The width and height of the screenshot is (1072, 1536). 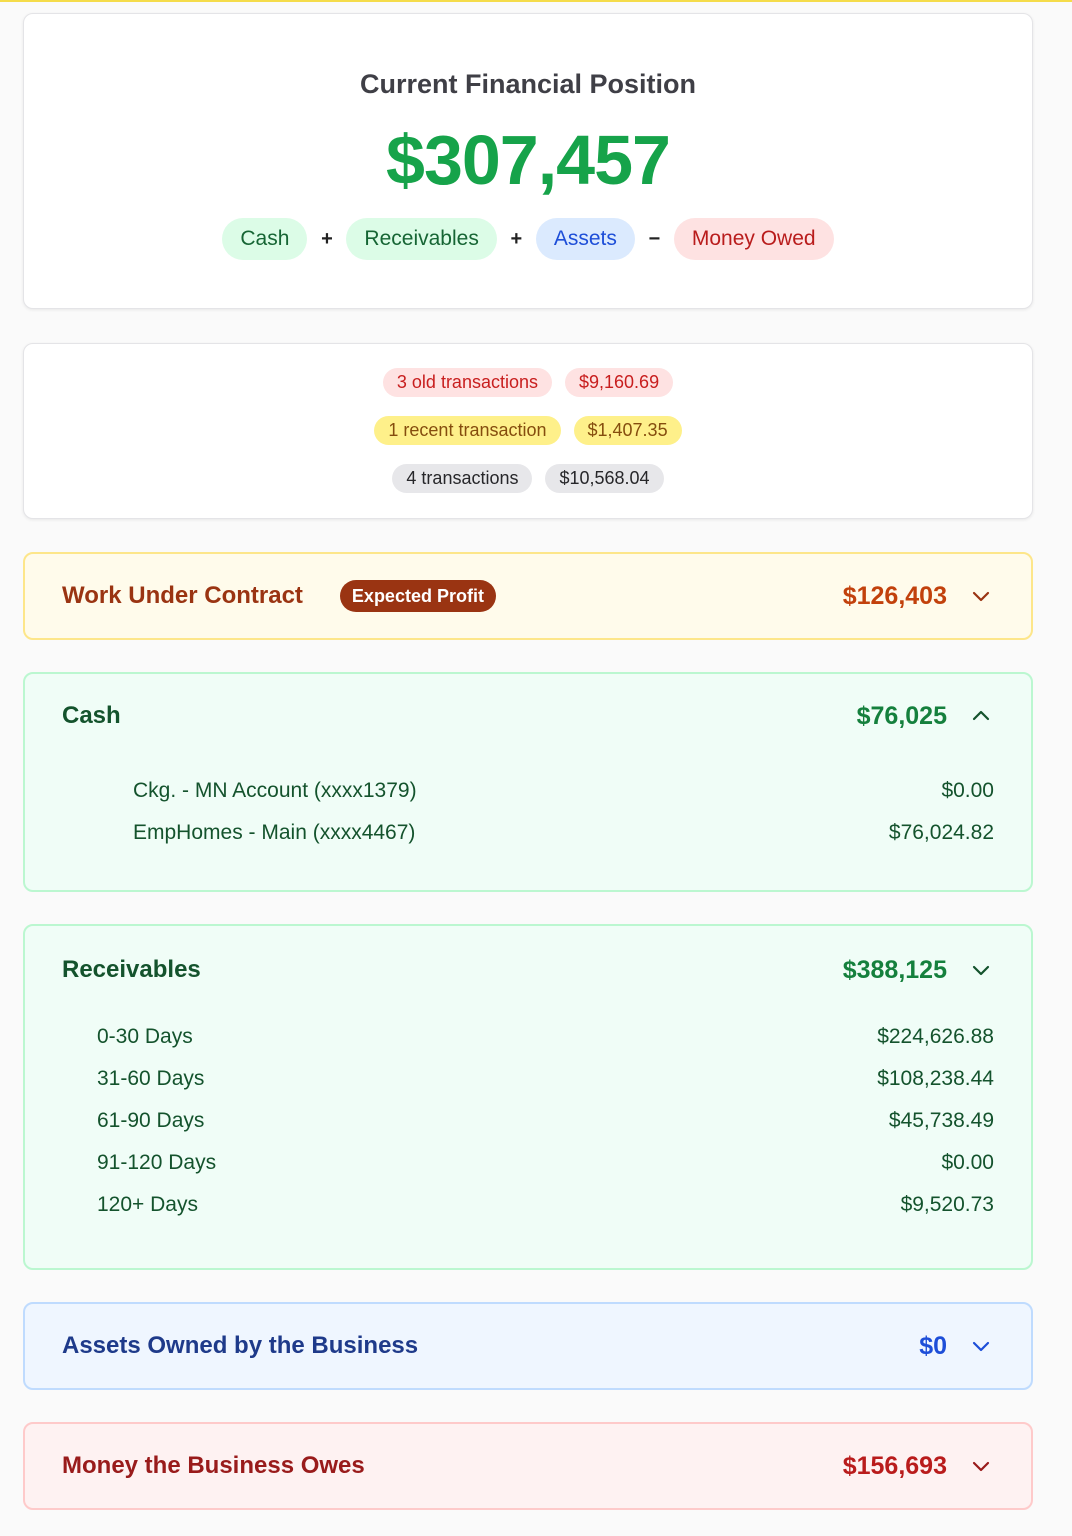 I want to click on receivables-bucket-row: 120+ Days $9,520.73, so click(x=545, y=1205).